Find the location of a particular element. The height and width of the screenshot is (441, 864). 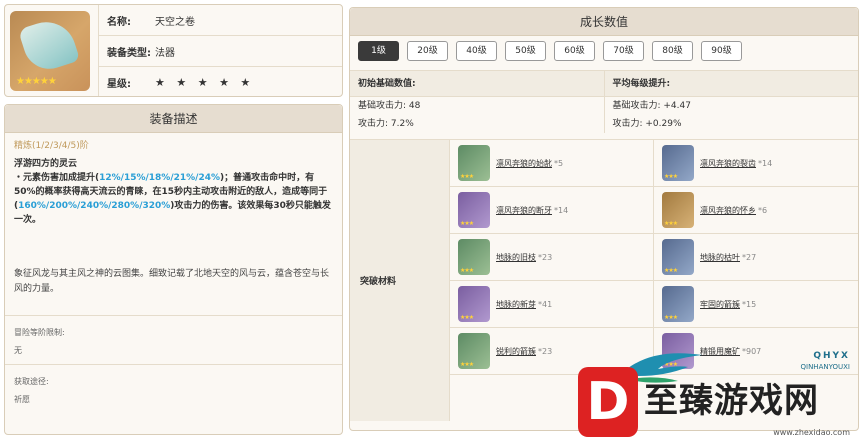

passive-name: 浮游四方的灵云 is located at coordinates (46, 164).